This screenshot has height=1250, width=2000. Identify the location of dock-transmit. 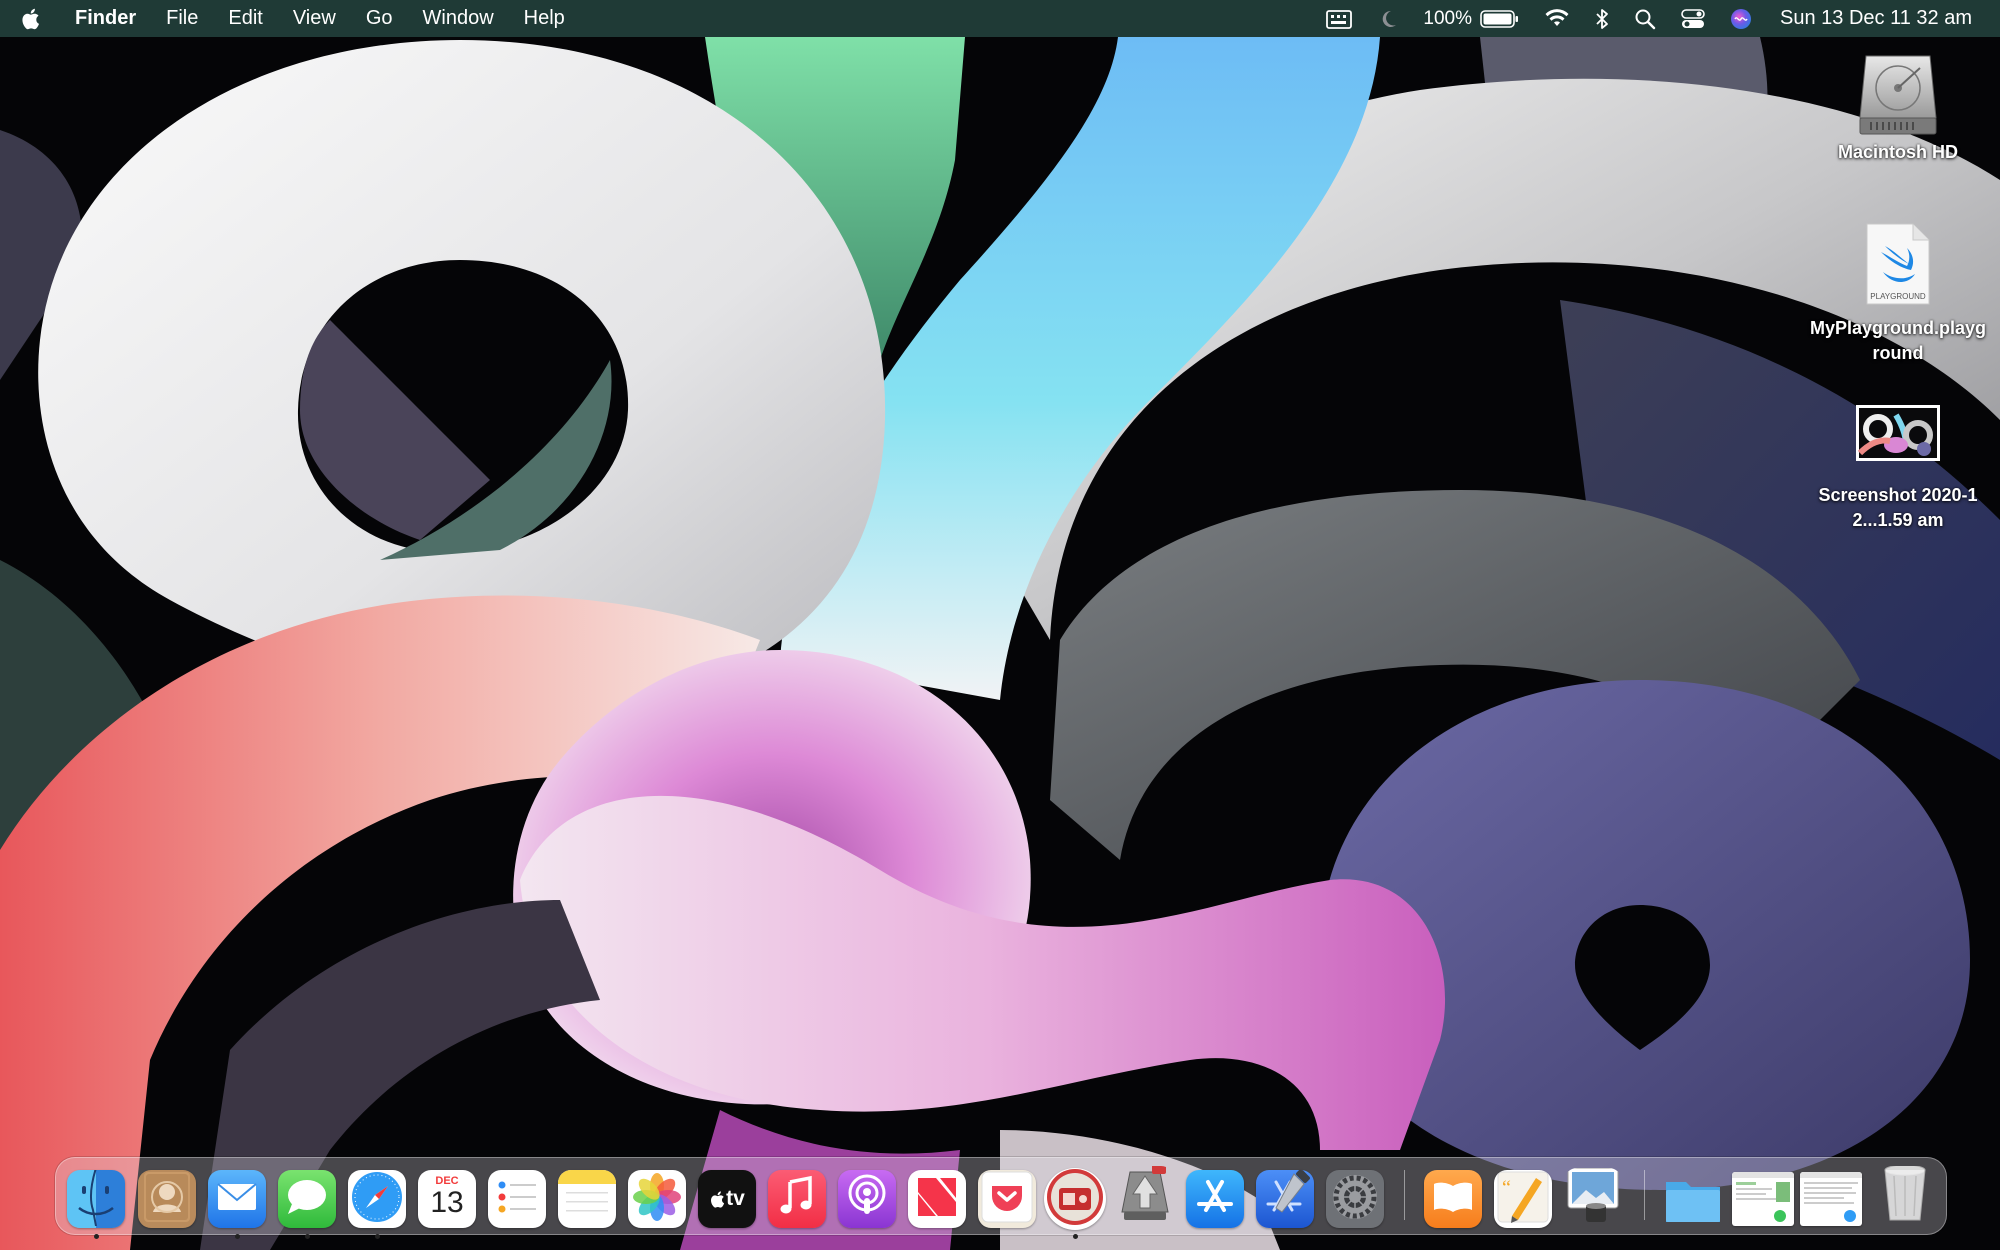
(1145, 1195).